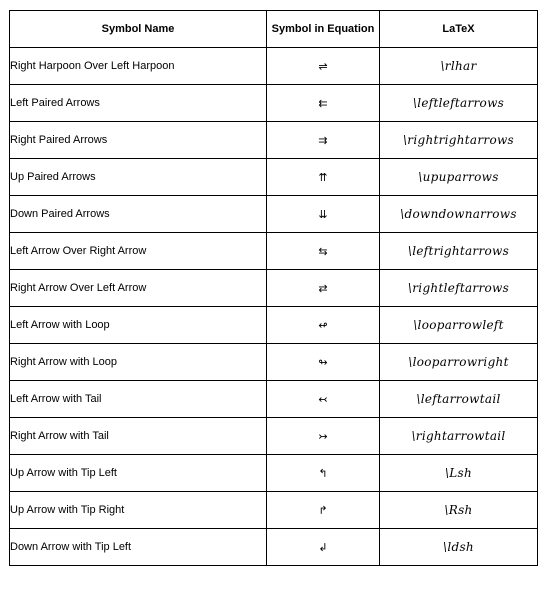 This screenshot has height=592, width=543. Describe the element at coordinates (323, 251) in the screenshot. I see `symbol-glyph-cell: ⇆` at that location.